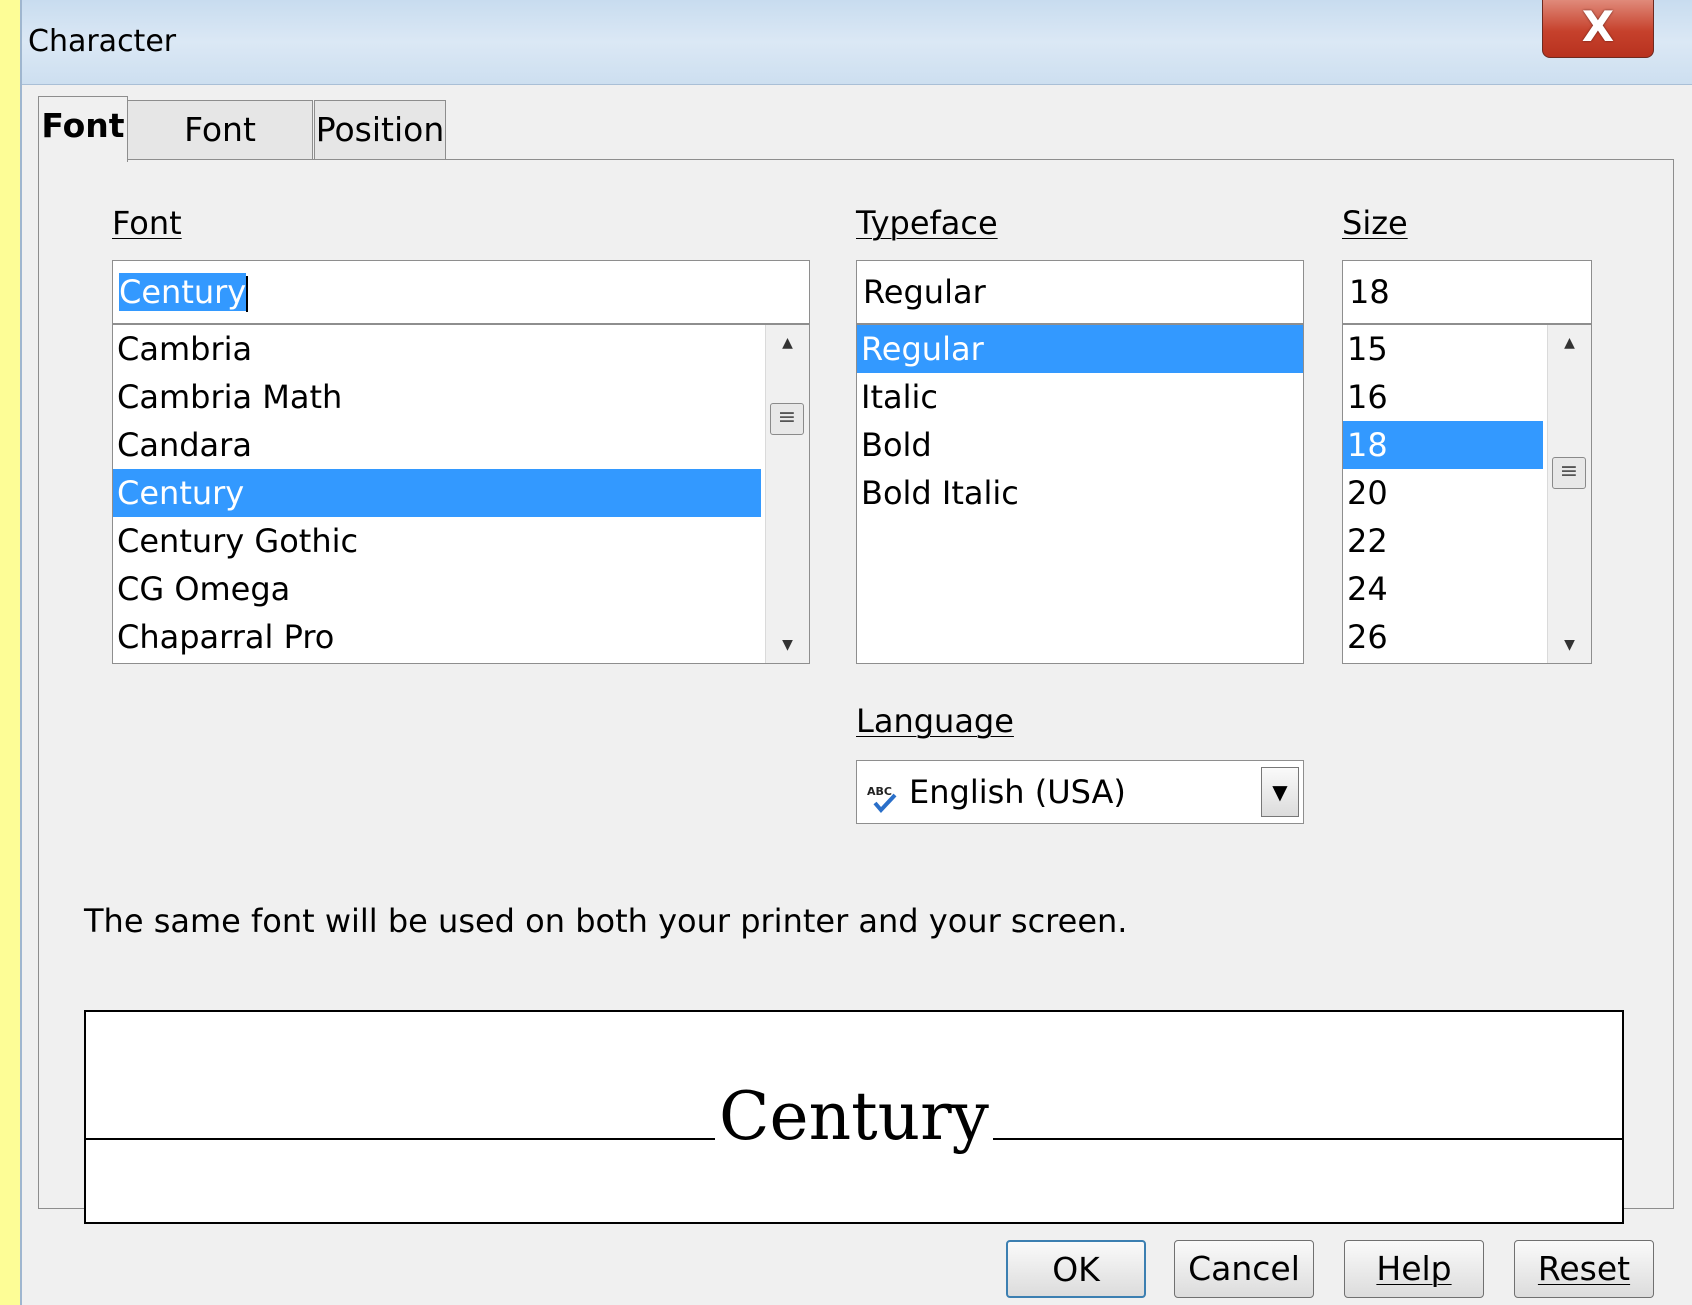 The image size is (1692, 1305). Describe the element at coordinates (220, 153) in the screenshot. I see `tab-font-effects: Font Effects` at that location.